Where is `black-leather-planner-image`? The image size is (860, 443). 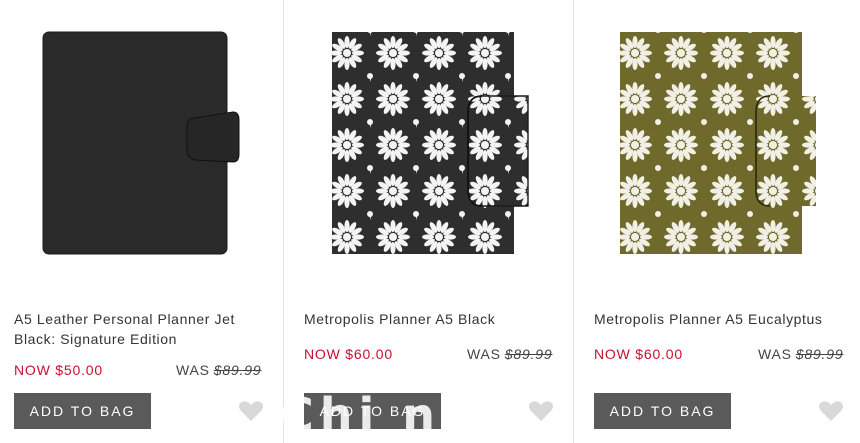
black-leather-planner-image is located at coordinates (140, 143).